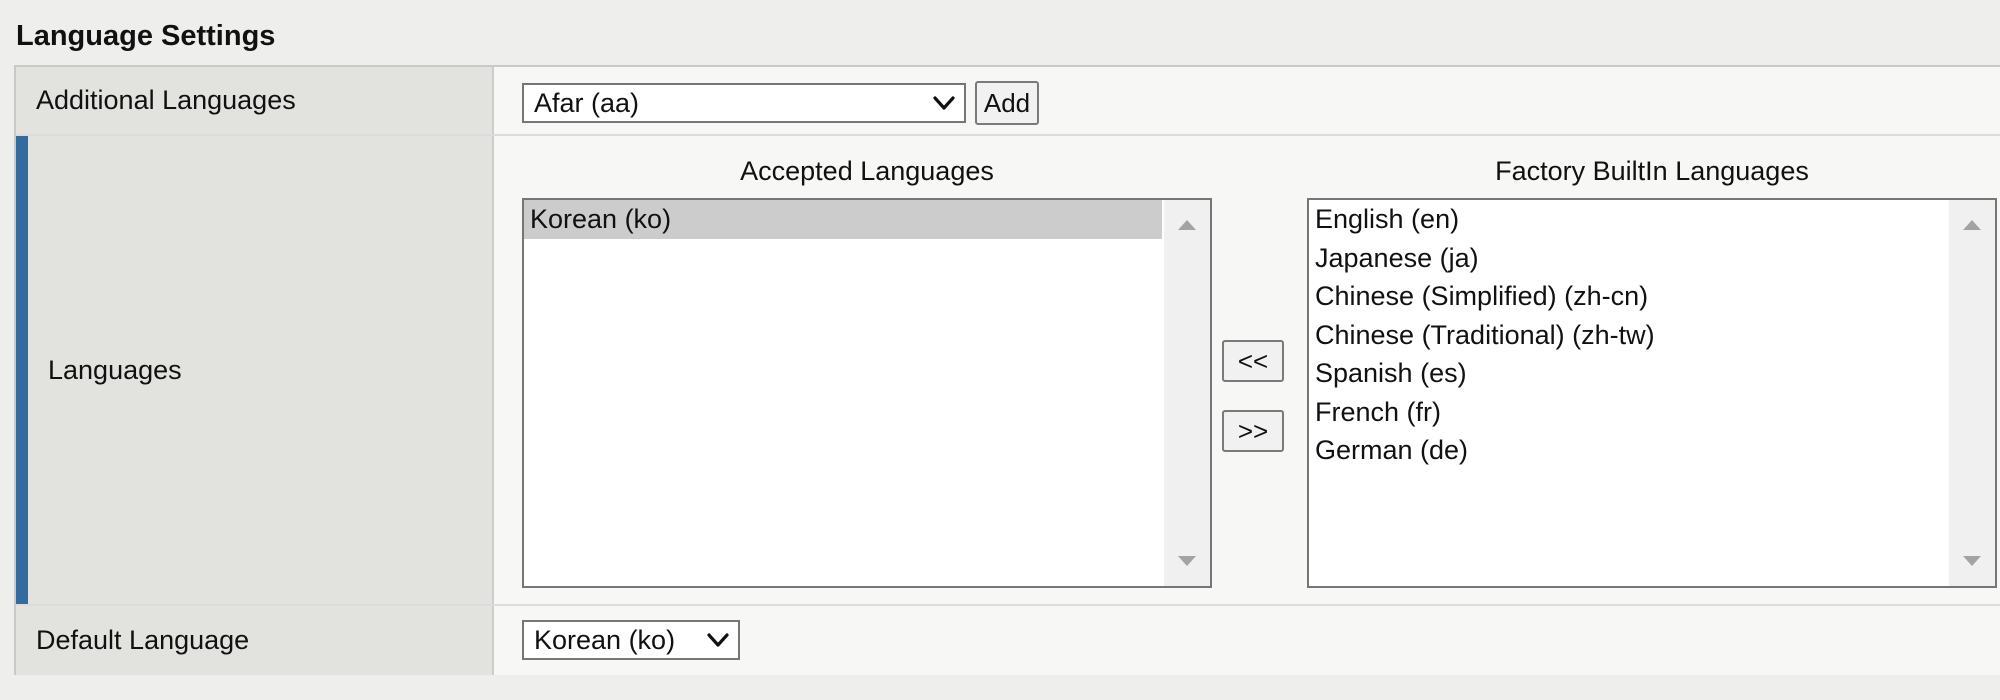 This screenshot has width=2000, height=700. I want to click on additional-languages-label: Additional Languages, so click(255, 100).